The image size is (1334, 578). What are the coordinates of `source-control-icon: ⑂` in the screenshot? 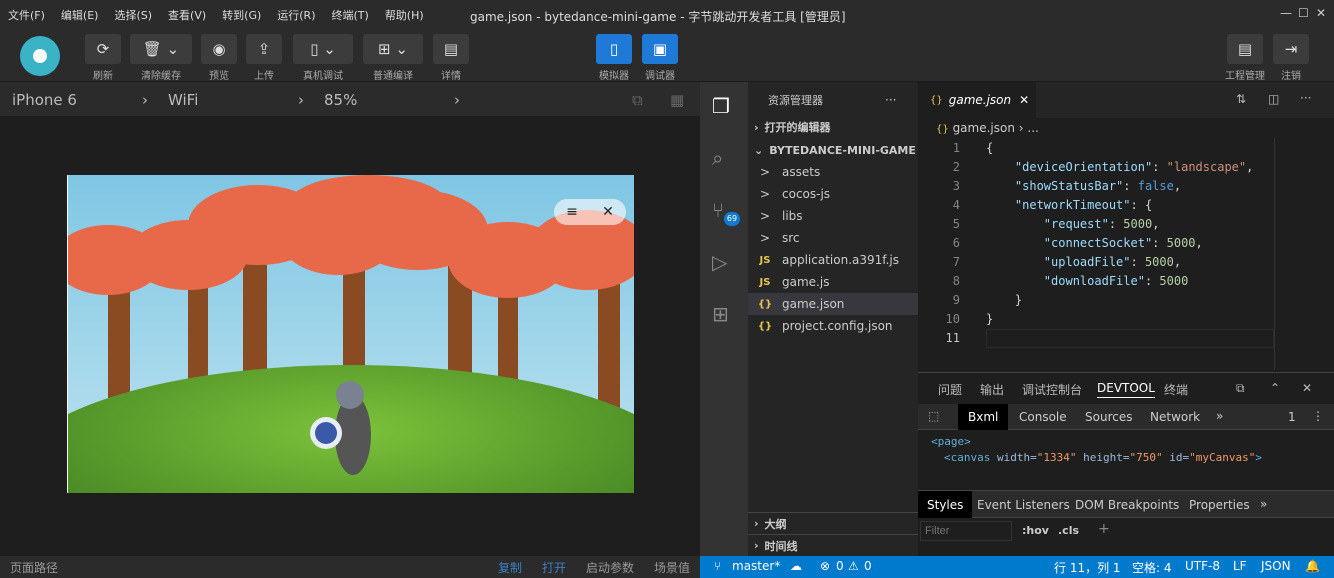 It's located at (718, 210).